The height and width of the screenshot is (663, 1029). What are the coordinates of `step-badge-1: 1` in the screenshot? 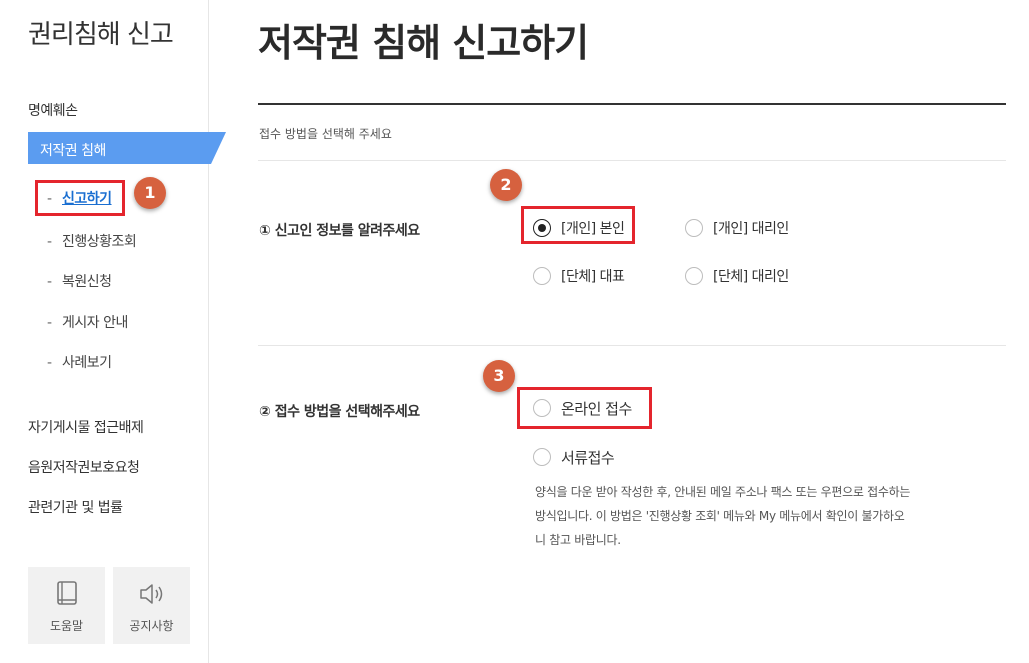 It's located at (150, 193).